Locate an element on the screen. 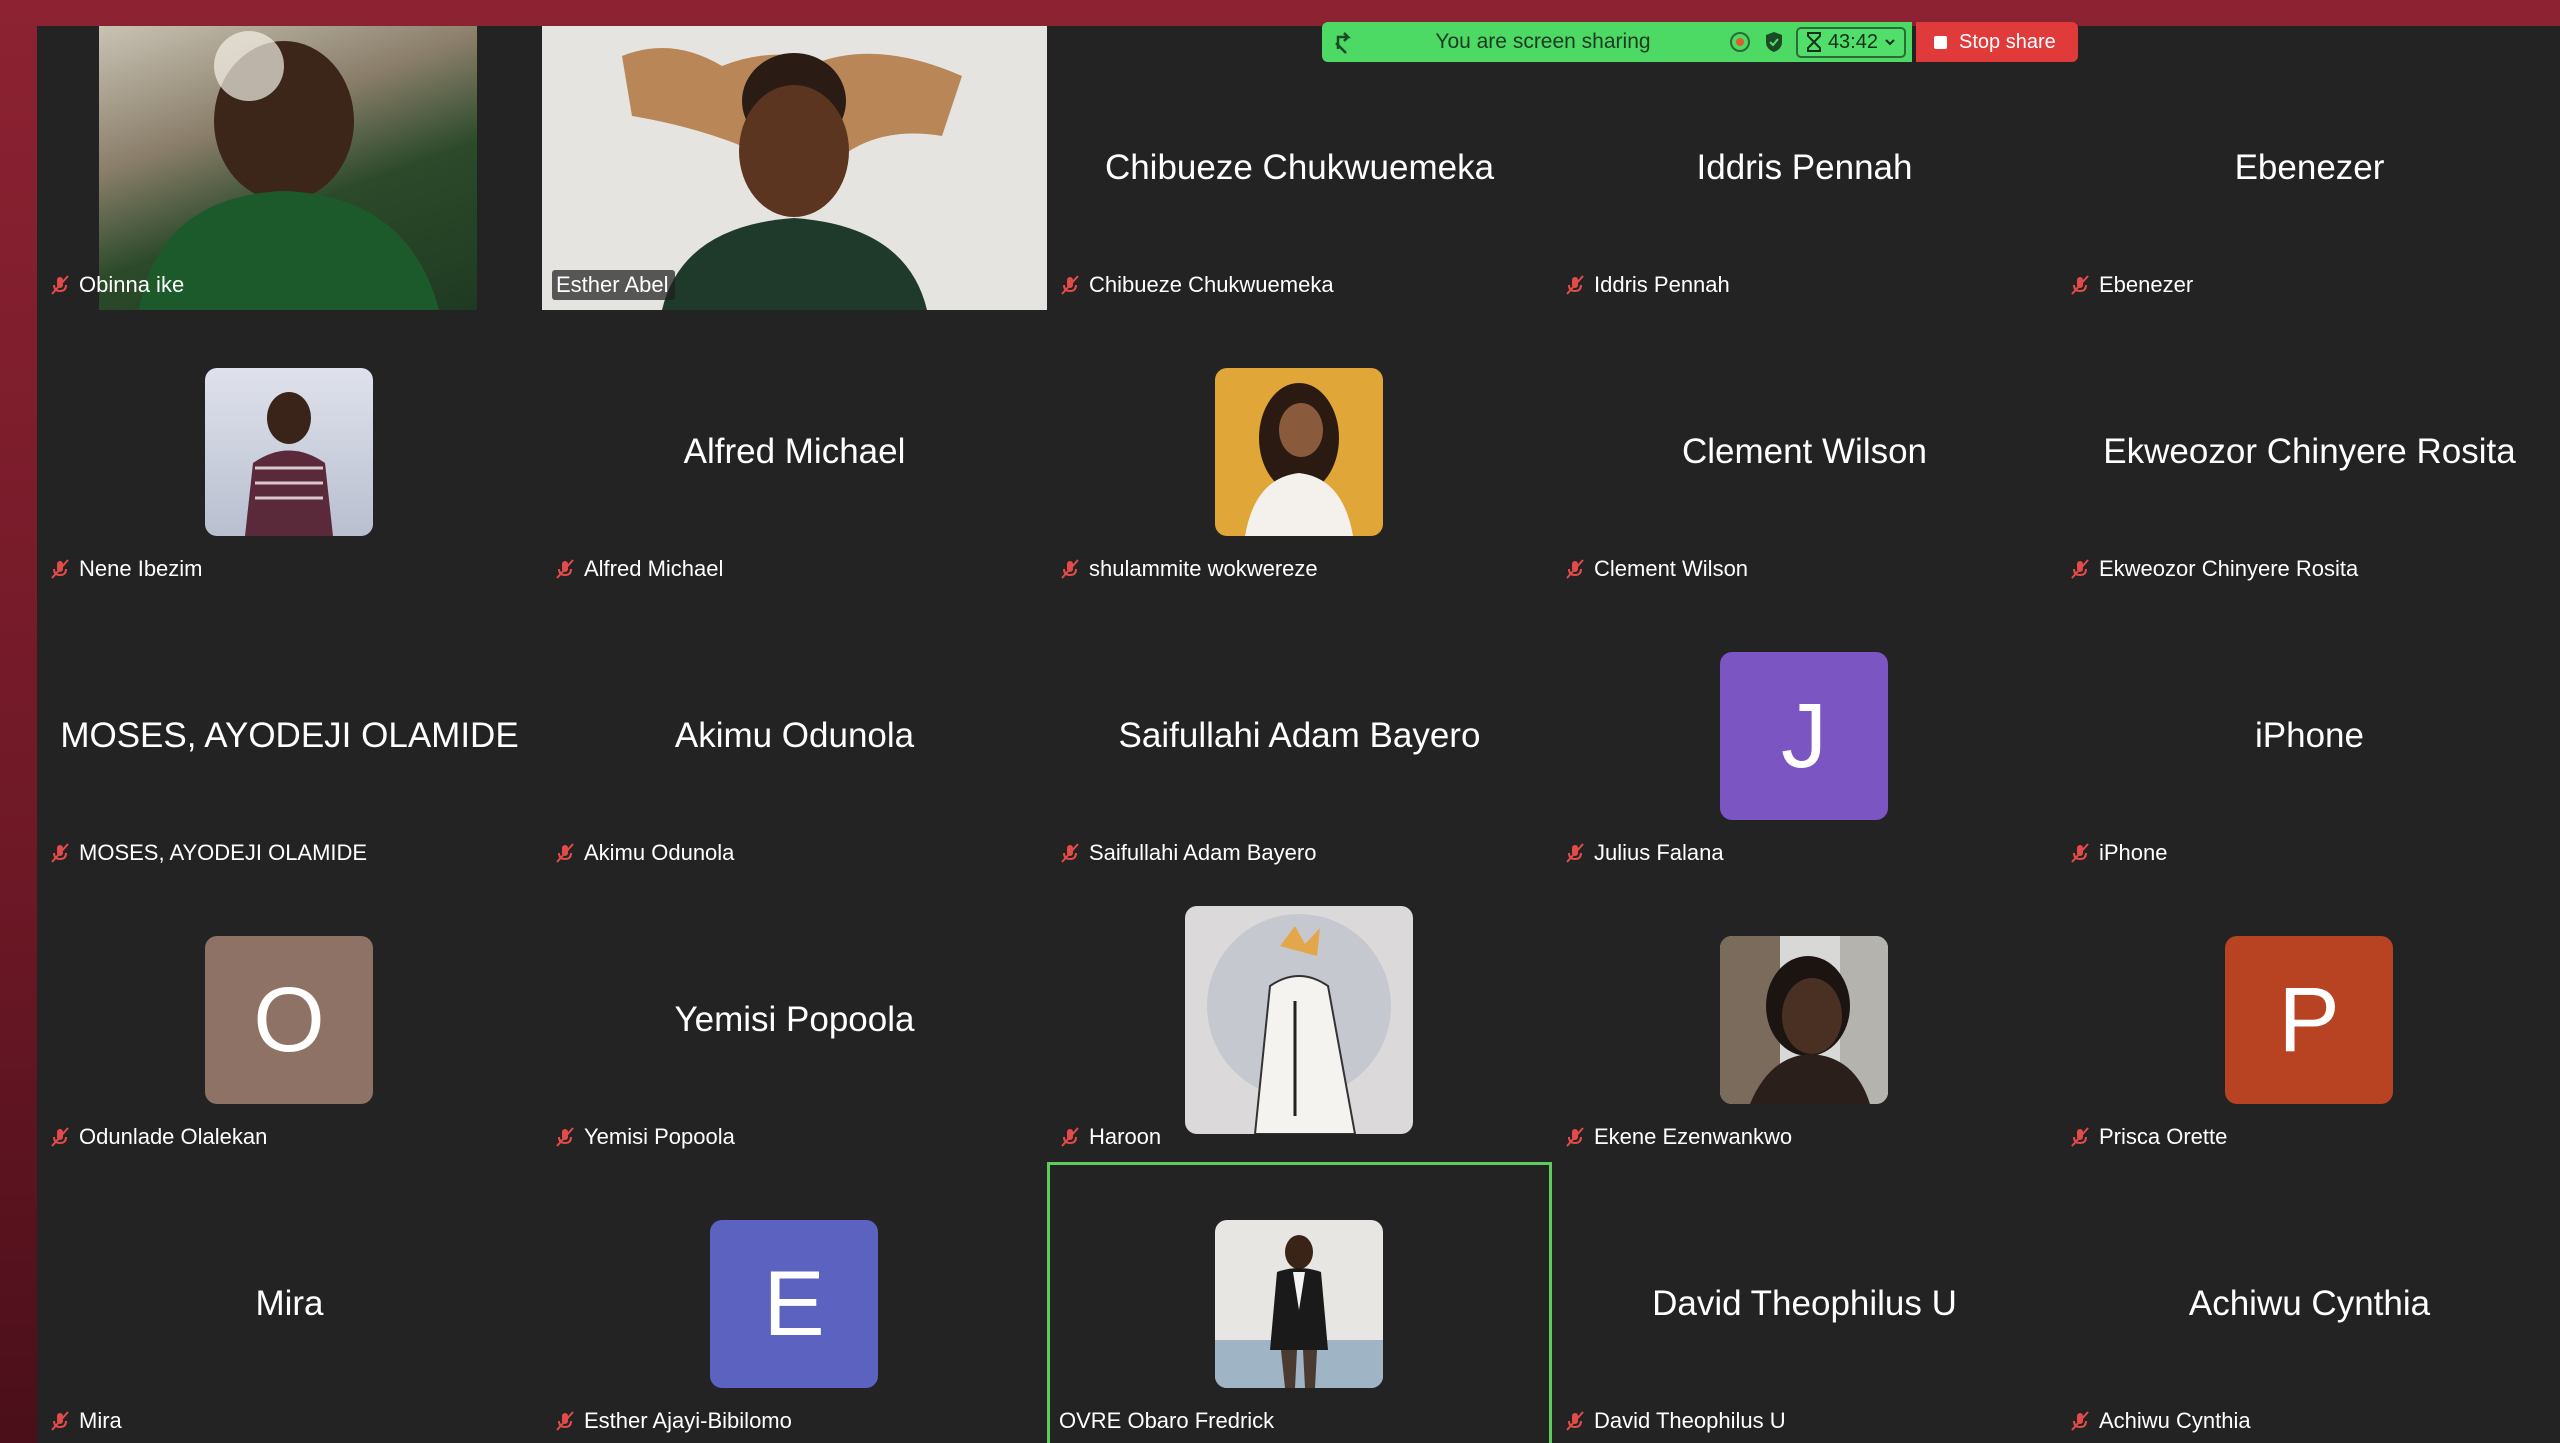  participant-label: OVRE Obaro Fredrick is located at coordinates (1167, 1421).